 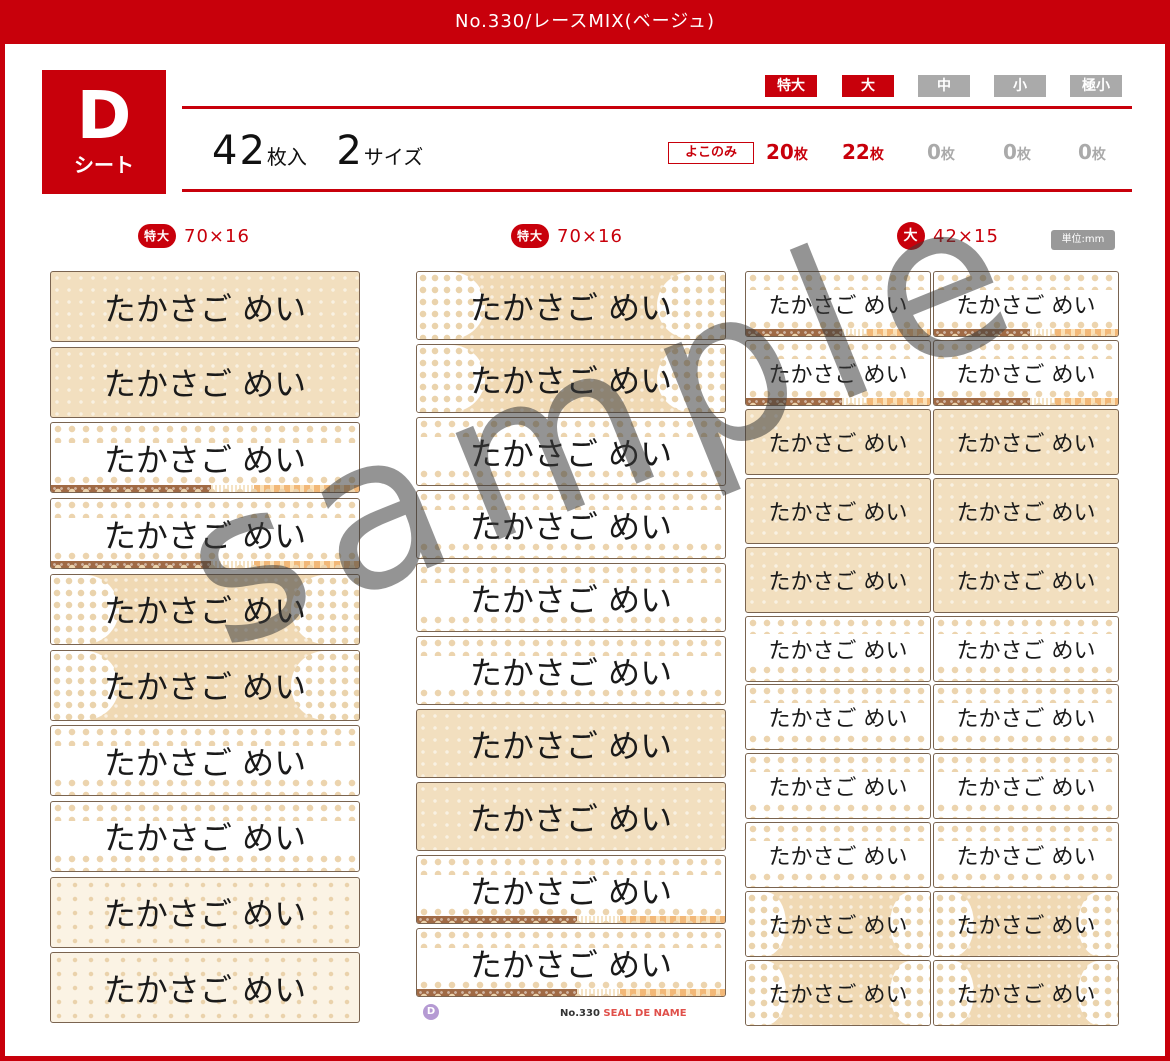 I want to click on divider-top, so click(x=657, y=107).